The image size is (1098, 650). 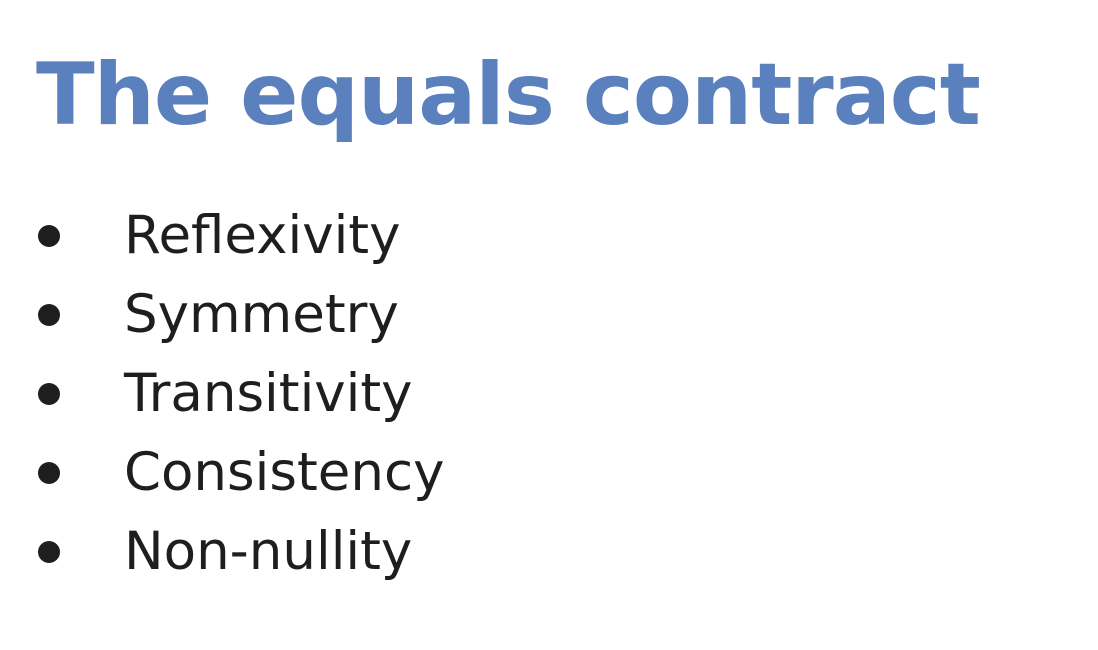 I want to click on bullet-item-transitivity: Transitivity, so click(x=238, y=393).